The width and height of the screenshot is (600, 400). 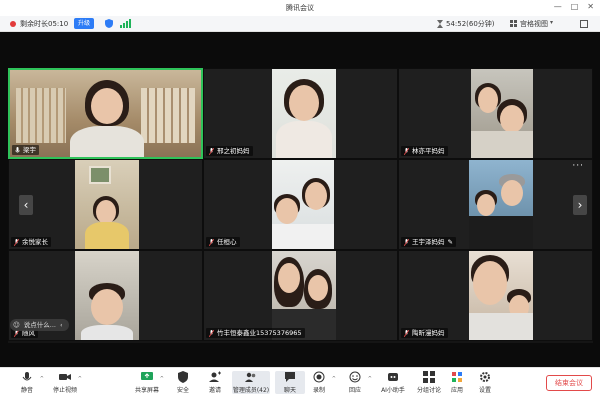 I want to click on participant-name-tag: 王宇泽妈妈 ✎, so click(x=428, y=242).